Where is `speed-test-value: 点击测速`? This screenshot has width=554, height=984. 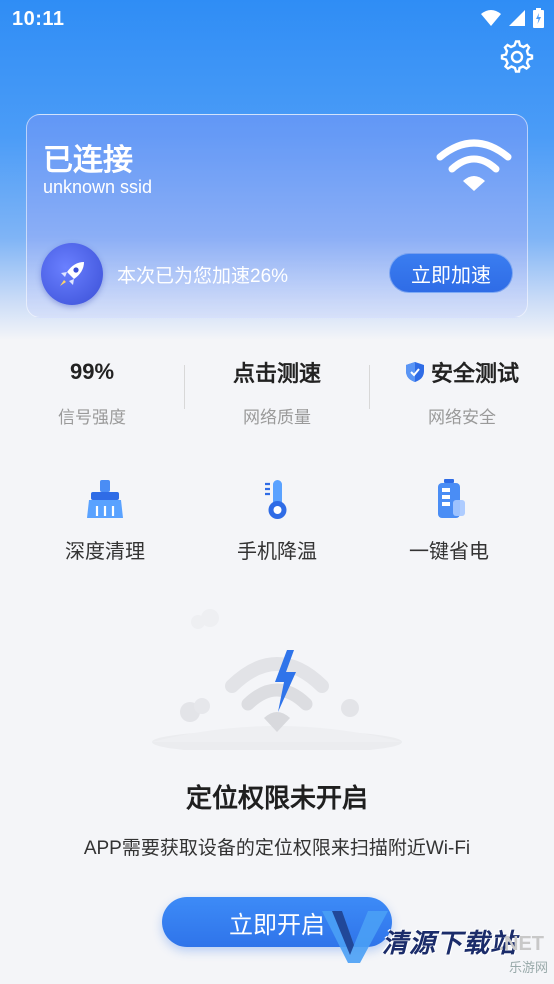 speed-test-value: 点击测速 is located at coordinates (276, 373).